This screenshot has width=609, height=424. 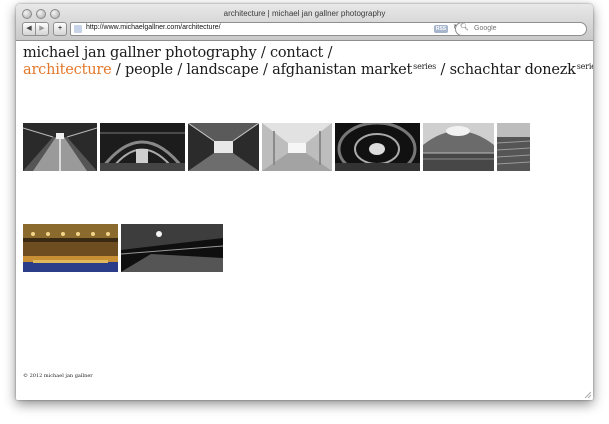 I want to click on nav1-link-michael-jan-gallner-photography: michael jan gallner photography, so click(x=140, y=53).